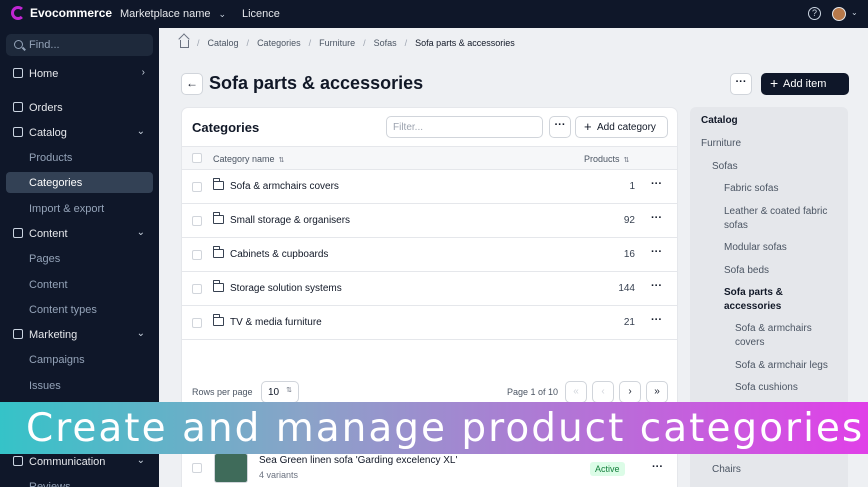 The width and height of the screenshot is (868, 487). What do you see at coordinates (48, 133) in the screenshot?
I see `sidebar-item-label: Catalog` at bounding box center [48, 133].